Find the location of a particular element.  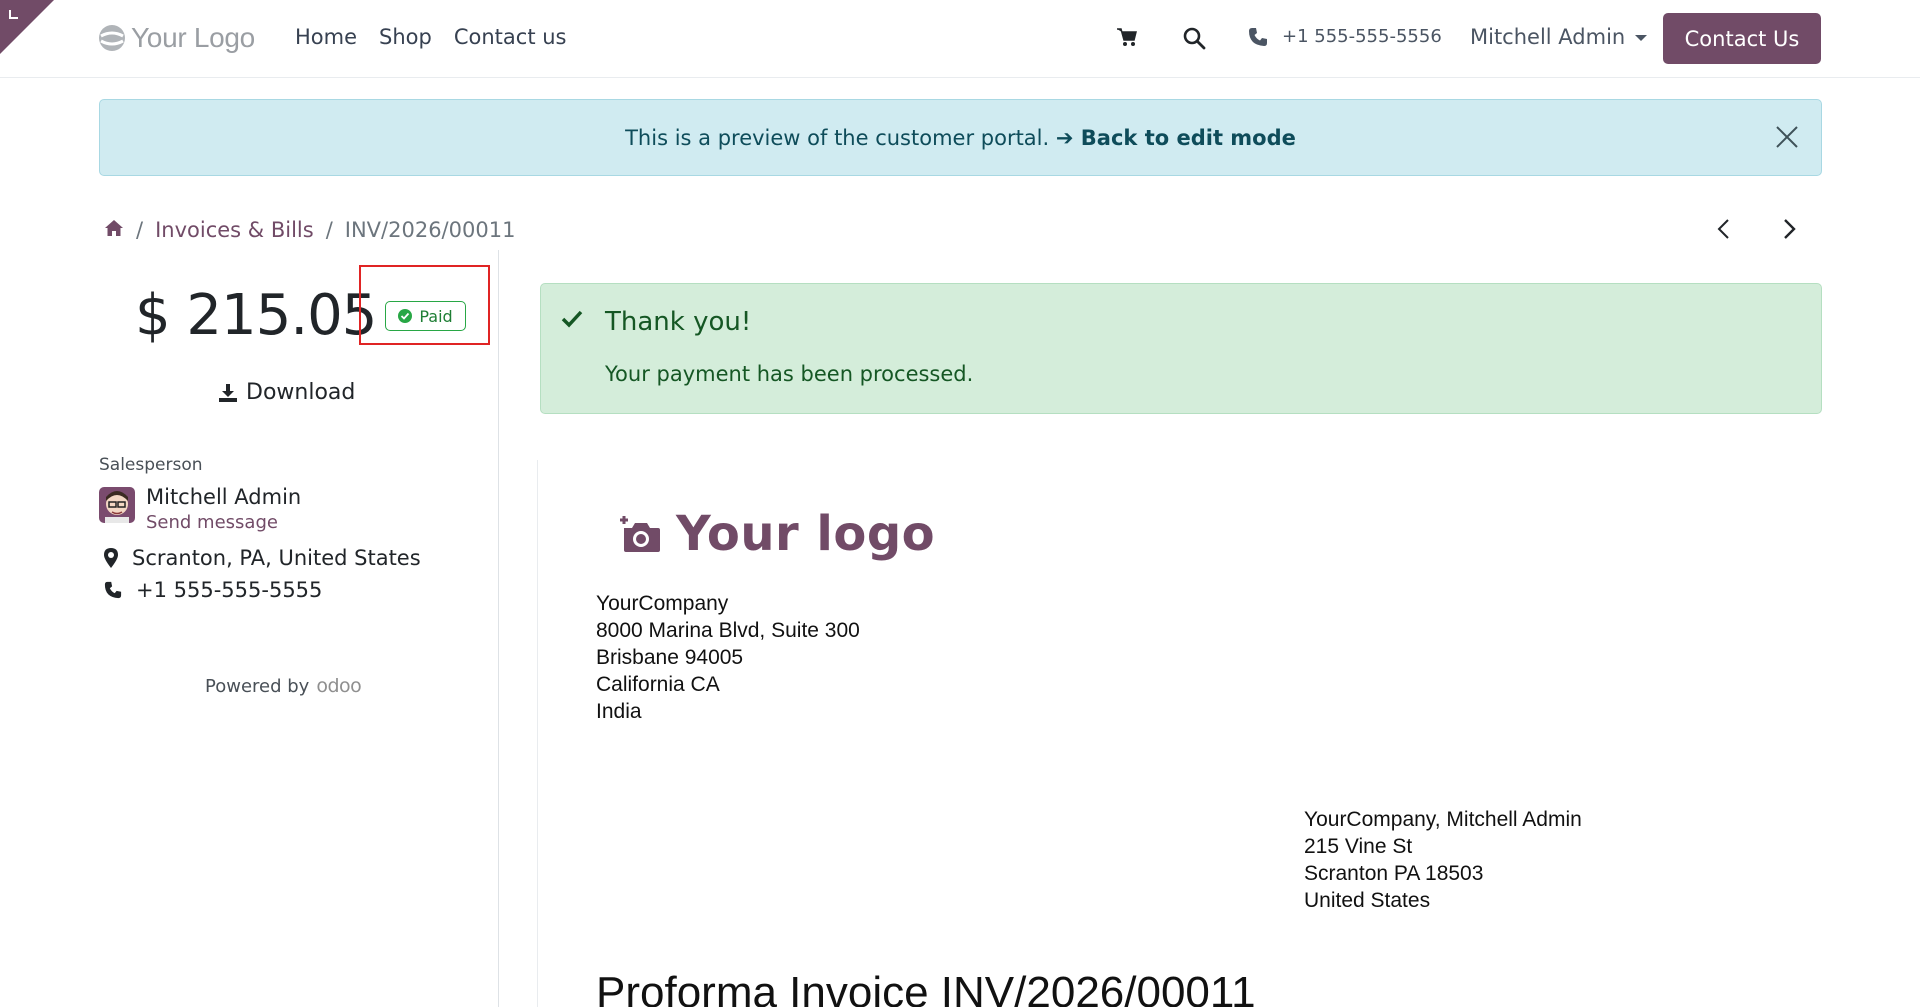

customer-address-line: YourCompany, Mitchell Admin is located at coordinates (1443, 819).